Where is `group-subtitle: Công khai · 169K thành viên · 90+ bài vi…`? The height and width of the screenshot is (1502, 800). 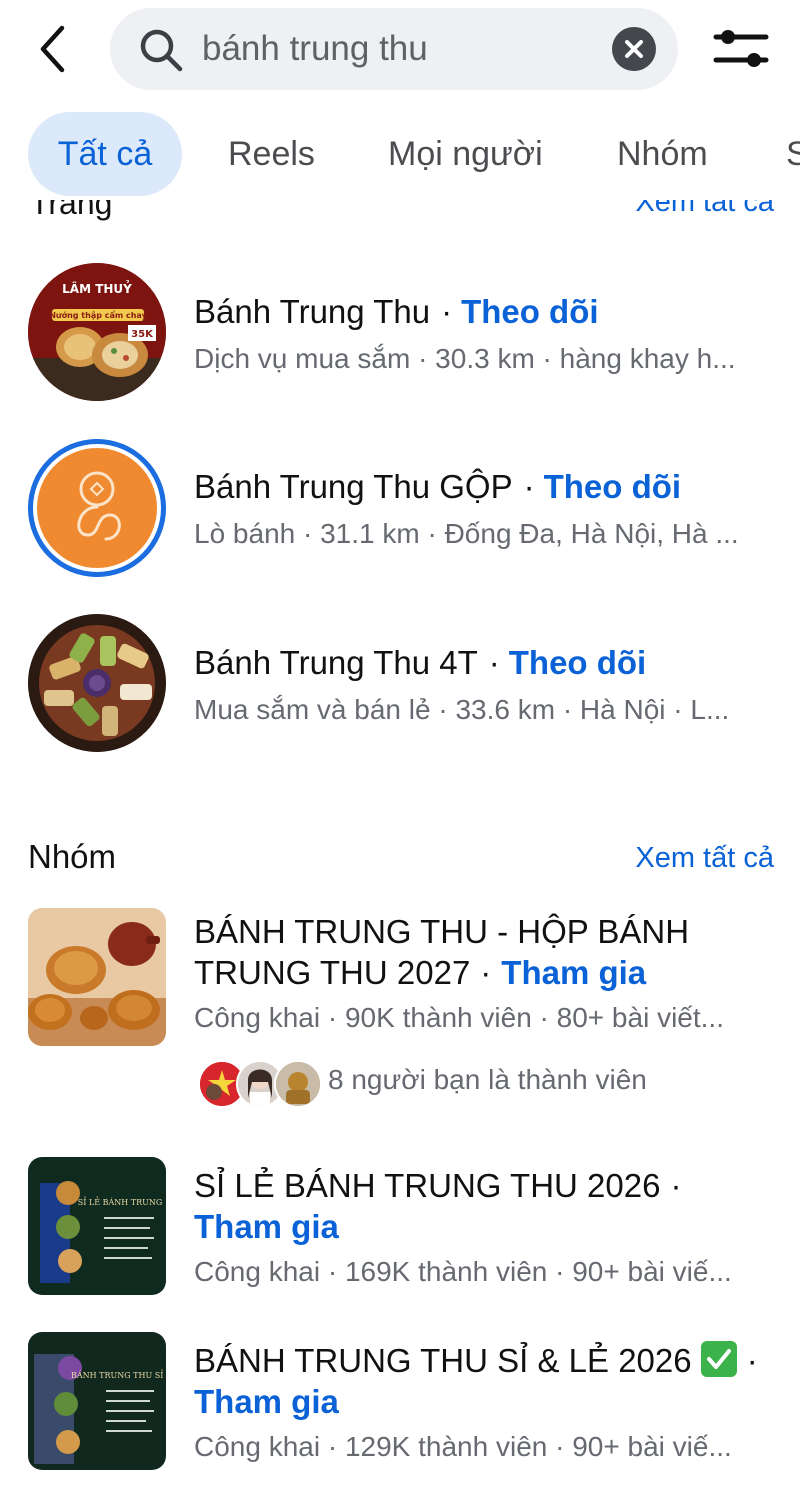 group-subtitle: Công khai · 169K thành viên · 90+ bài vi… is located at coordinates (463, 1271).